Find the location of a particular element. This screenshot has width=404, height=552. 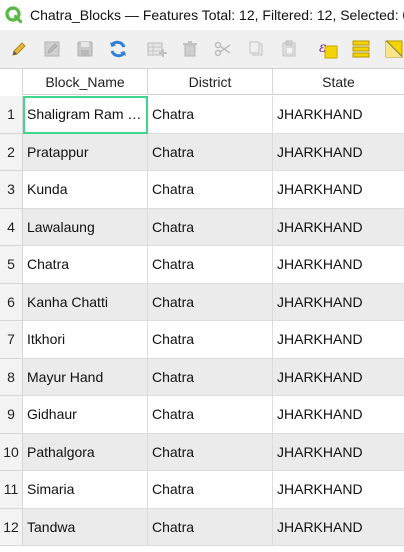

cell-block-name: Mayur Hand is located at coordinates (85, 377).